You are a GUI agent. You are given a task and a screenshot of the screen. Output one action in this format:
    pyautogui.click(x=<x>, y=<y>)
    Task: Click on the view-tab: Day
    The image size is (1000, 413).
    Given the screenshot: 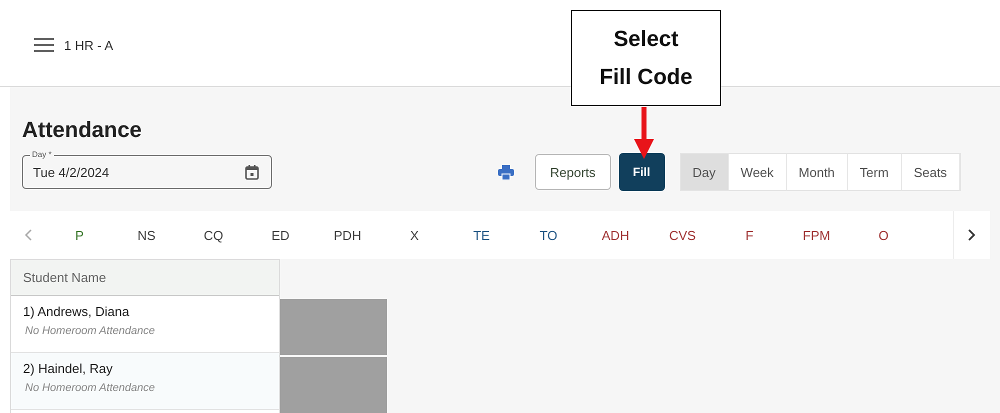 What is the action you would take?
    pyautogui.click(x=704, y=172)
    